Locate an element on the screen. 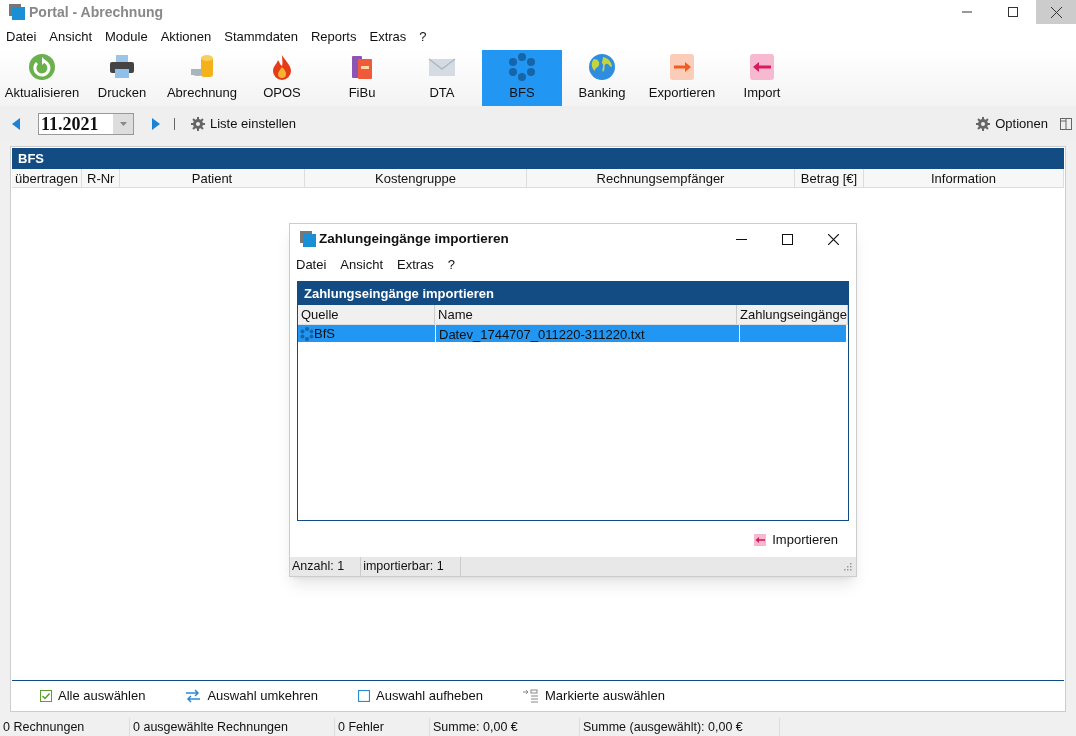  toolbar-button: Banking is located at coordinates (602, 78).